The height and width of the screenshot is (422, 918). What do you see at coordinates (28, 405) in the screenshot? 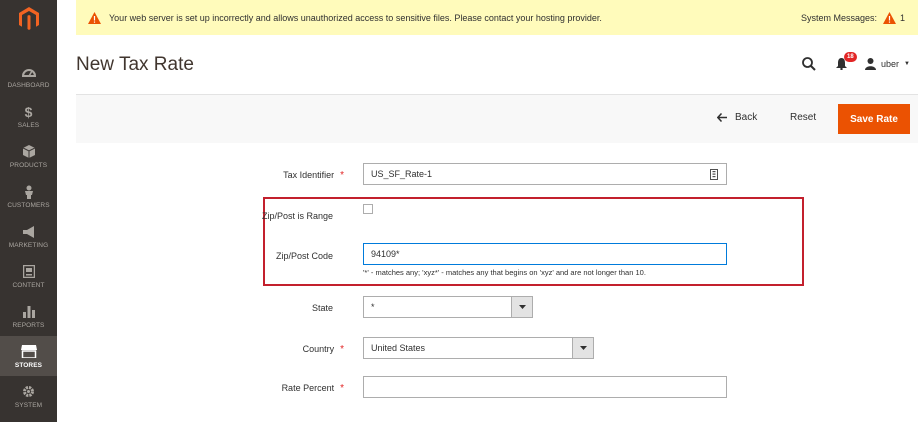
I see `sidebar-item-label: SYSTEM` at bounding box center [28, 405].